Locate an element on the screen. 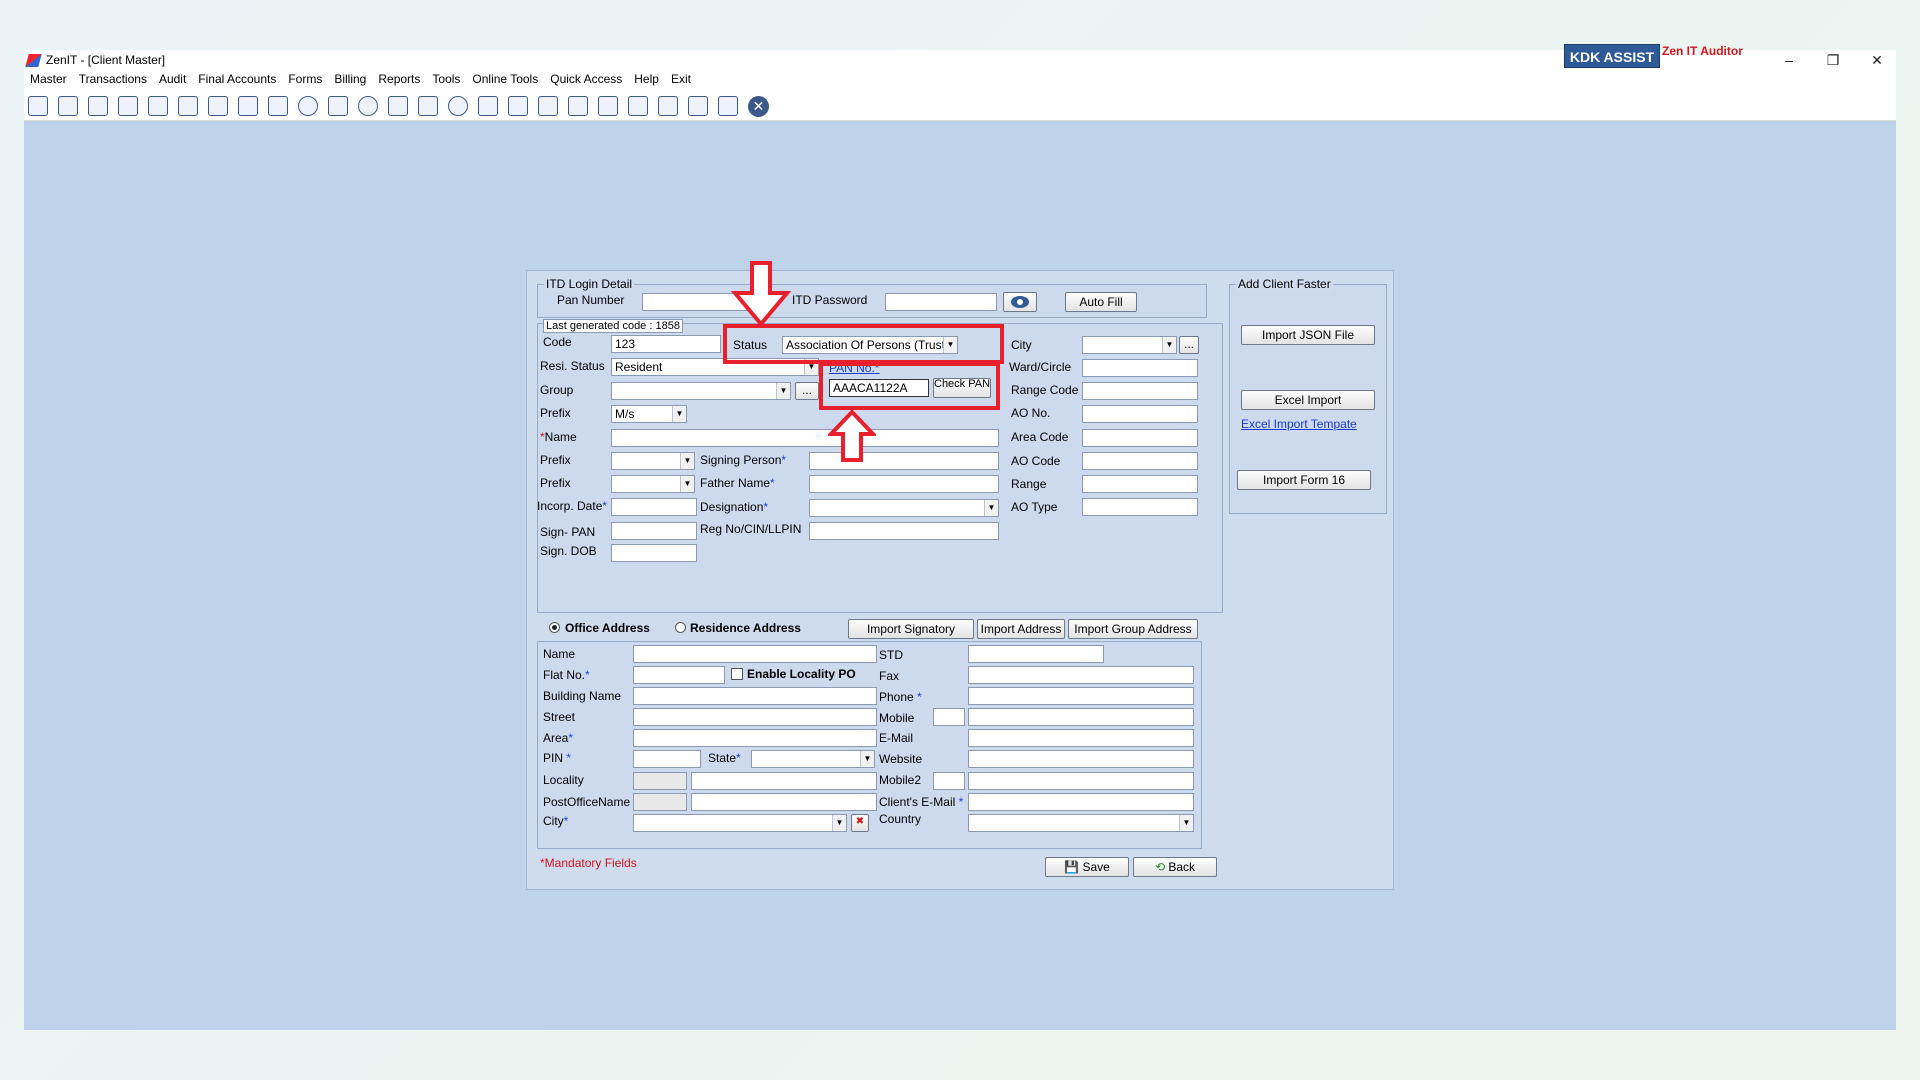 This screenshot has width=1920, height=1080. back-button: ⟲ Back is located at coordinates (1175, 867).